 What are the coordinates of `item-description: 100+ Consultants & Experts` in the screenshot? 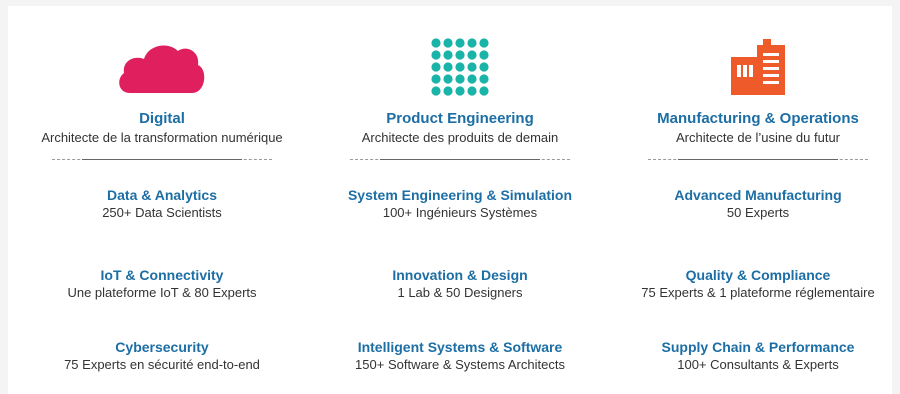 It's located at (758, 364).